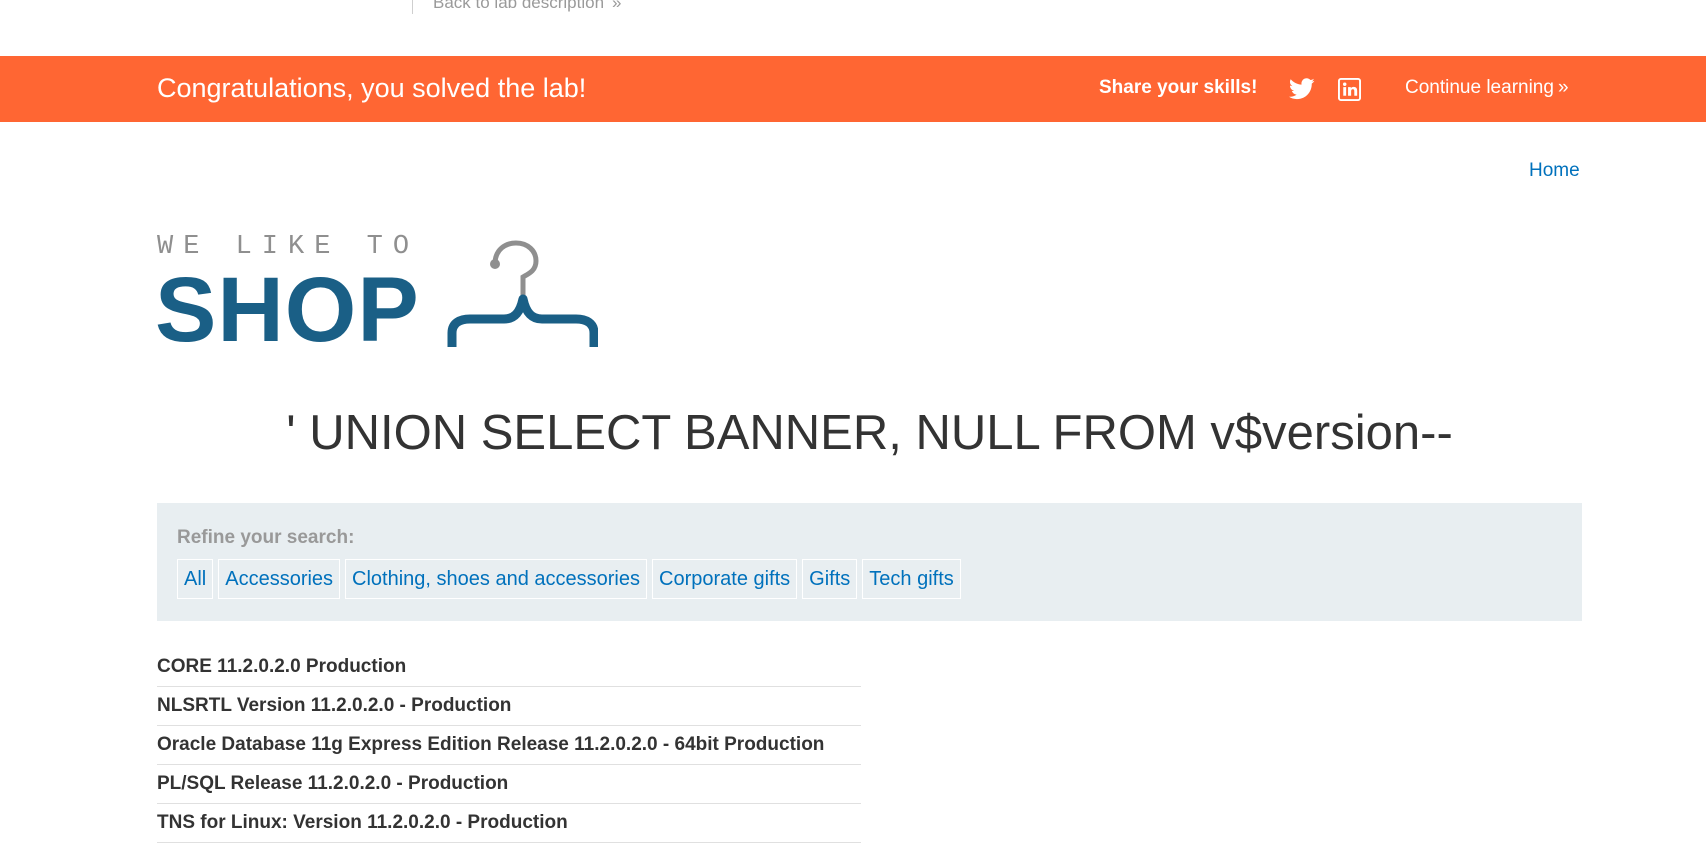 This screenshot has width=1706, height=863. I want to click on back-link-label: Back to lab description, so click(519, 6).